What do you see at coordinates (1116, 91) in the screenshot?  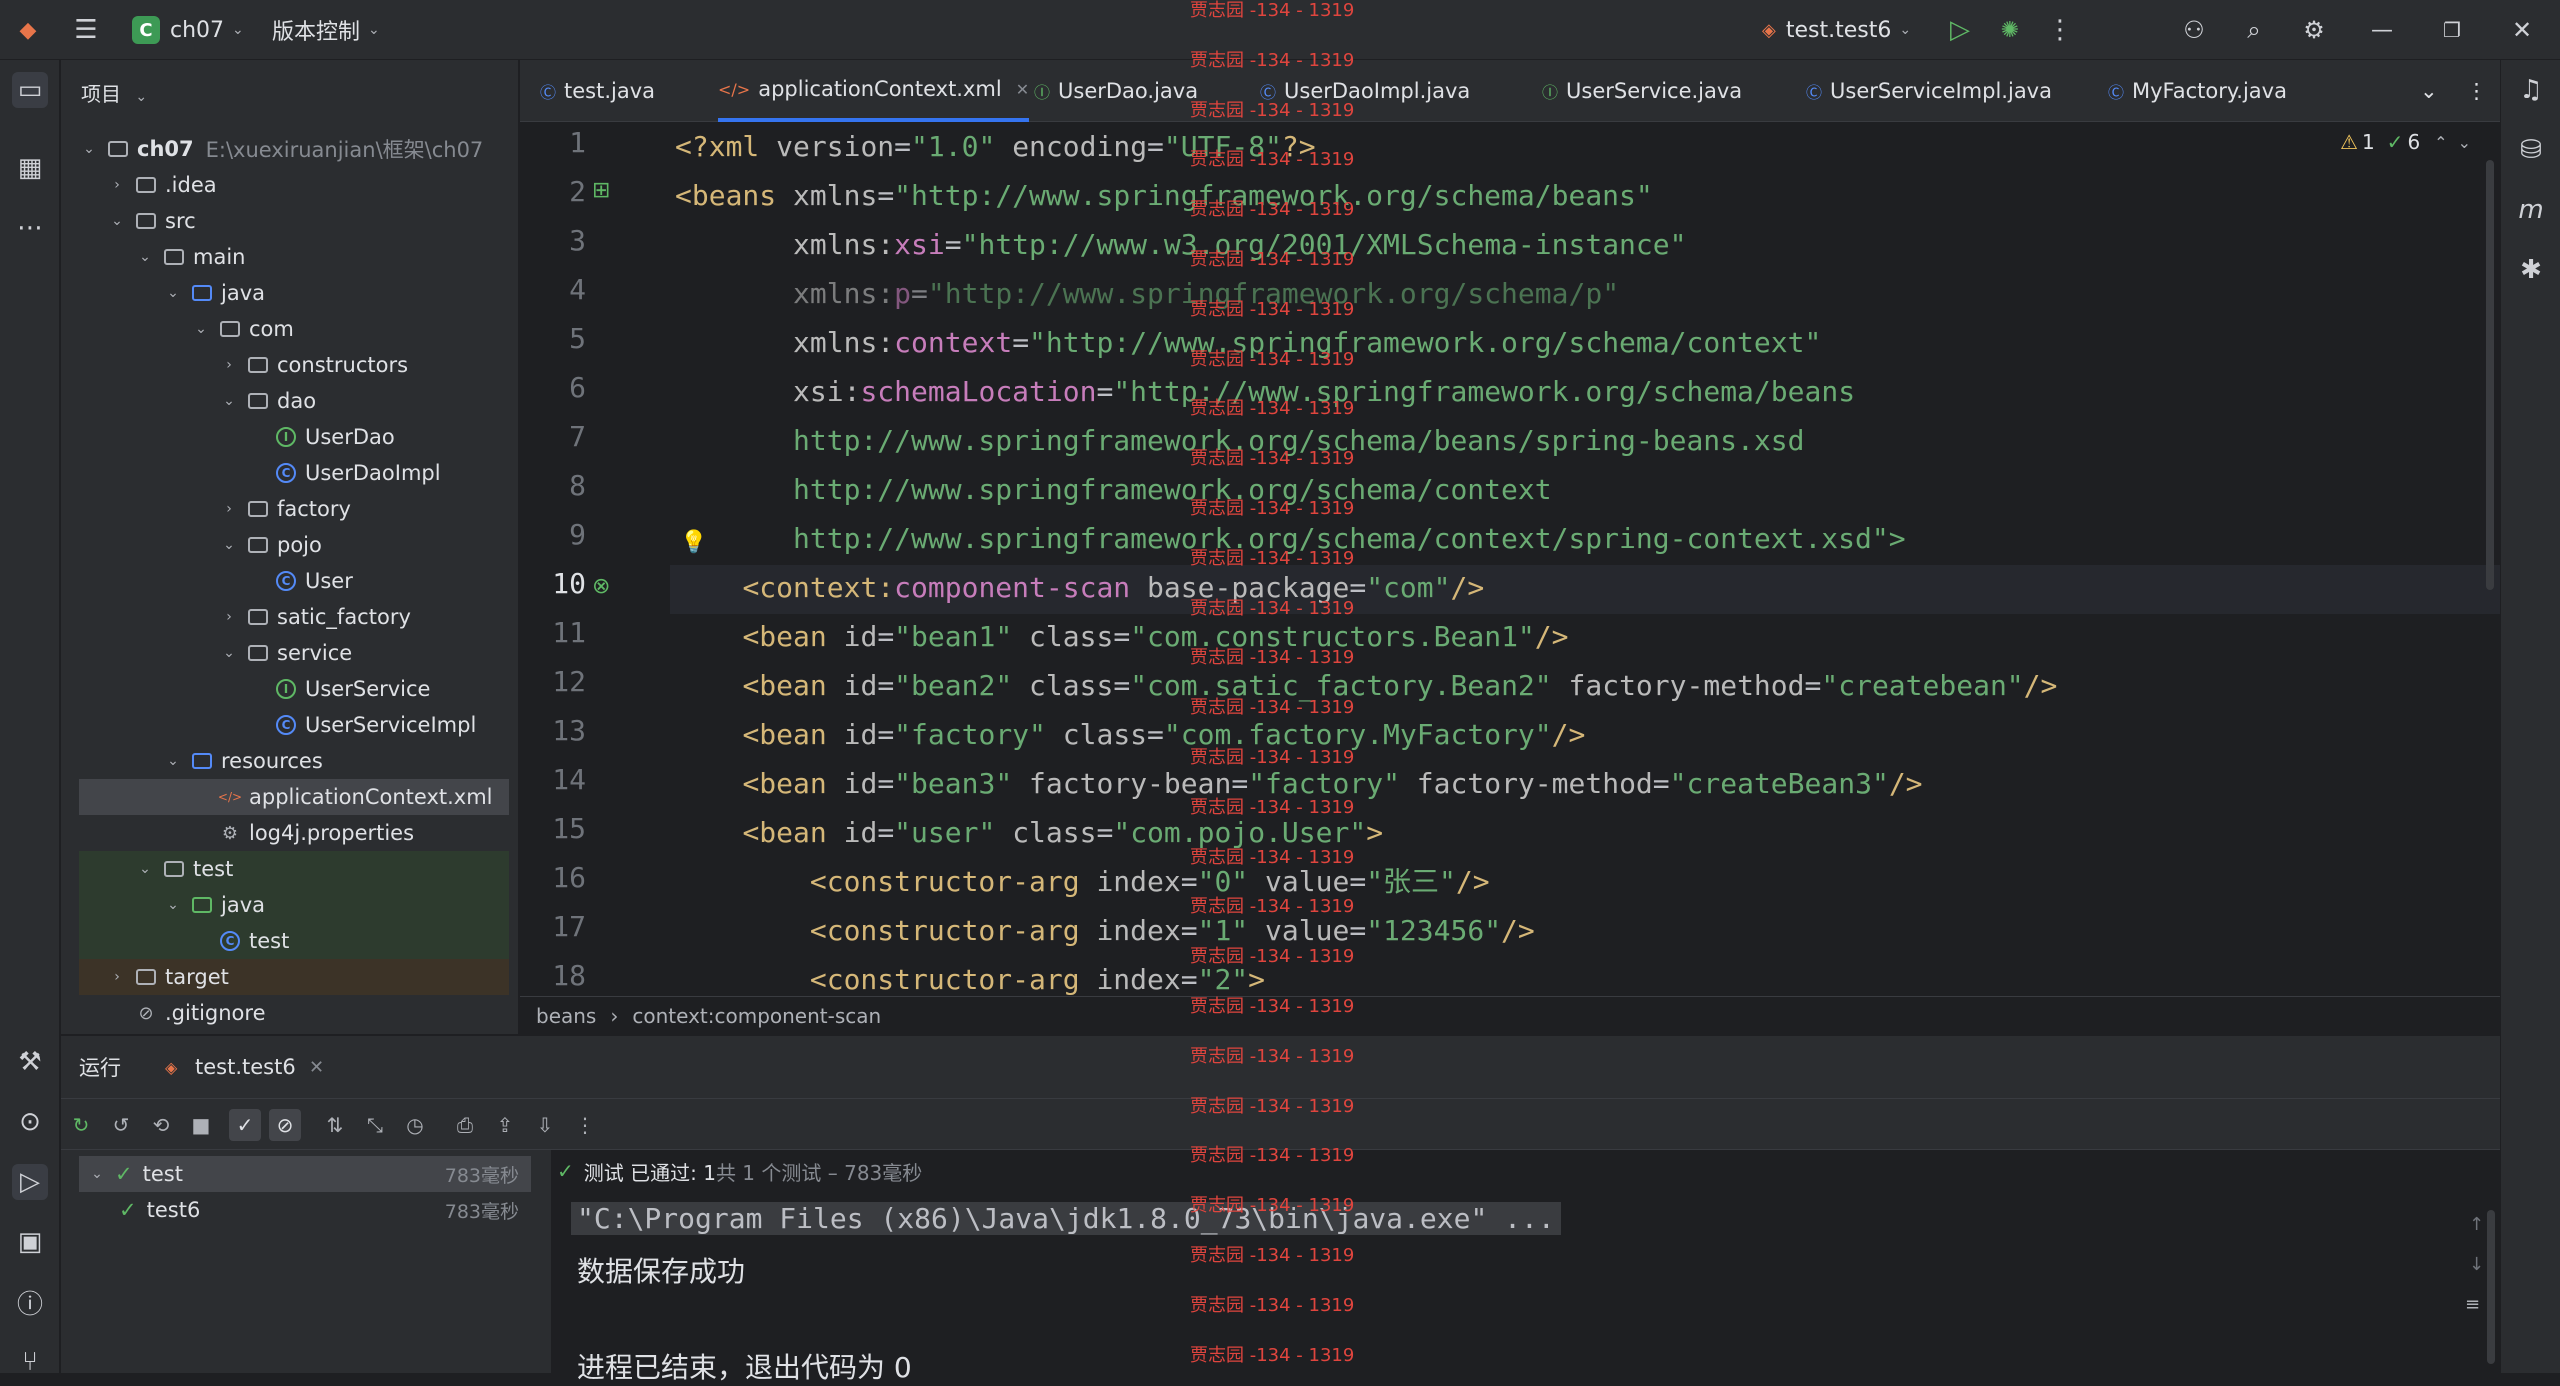 I see `editor-tab: Ⓘ UserDao.java` at bounding box center [1116, 91].